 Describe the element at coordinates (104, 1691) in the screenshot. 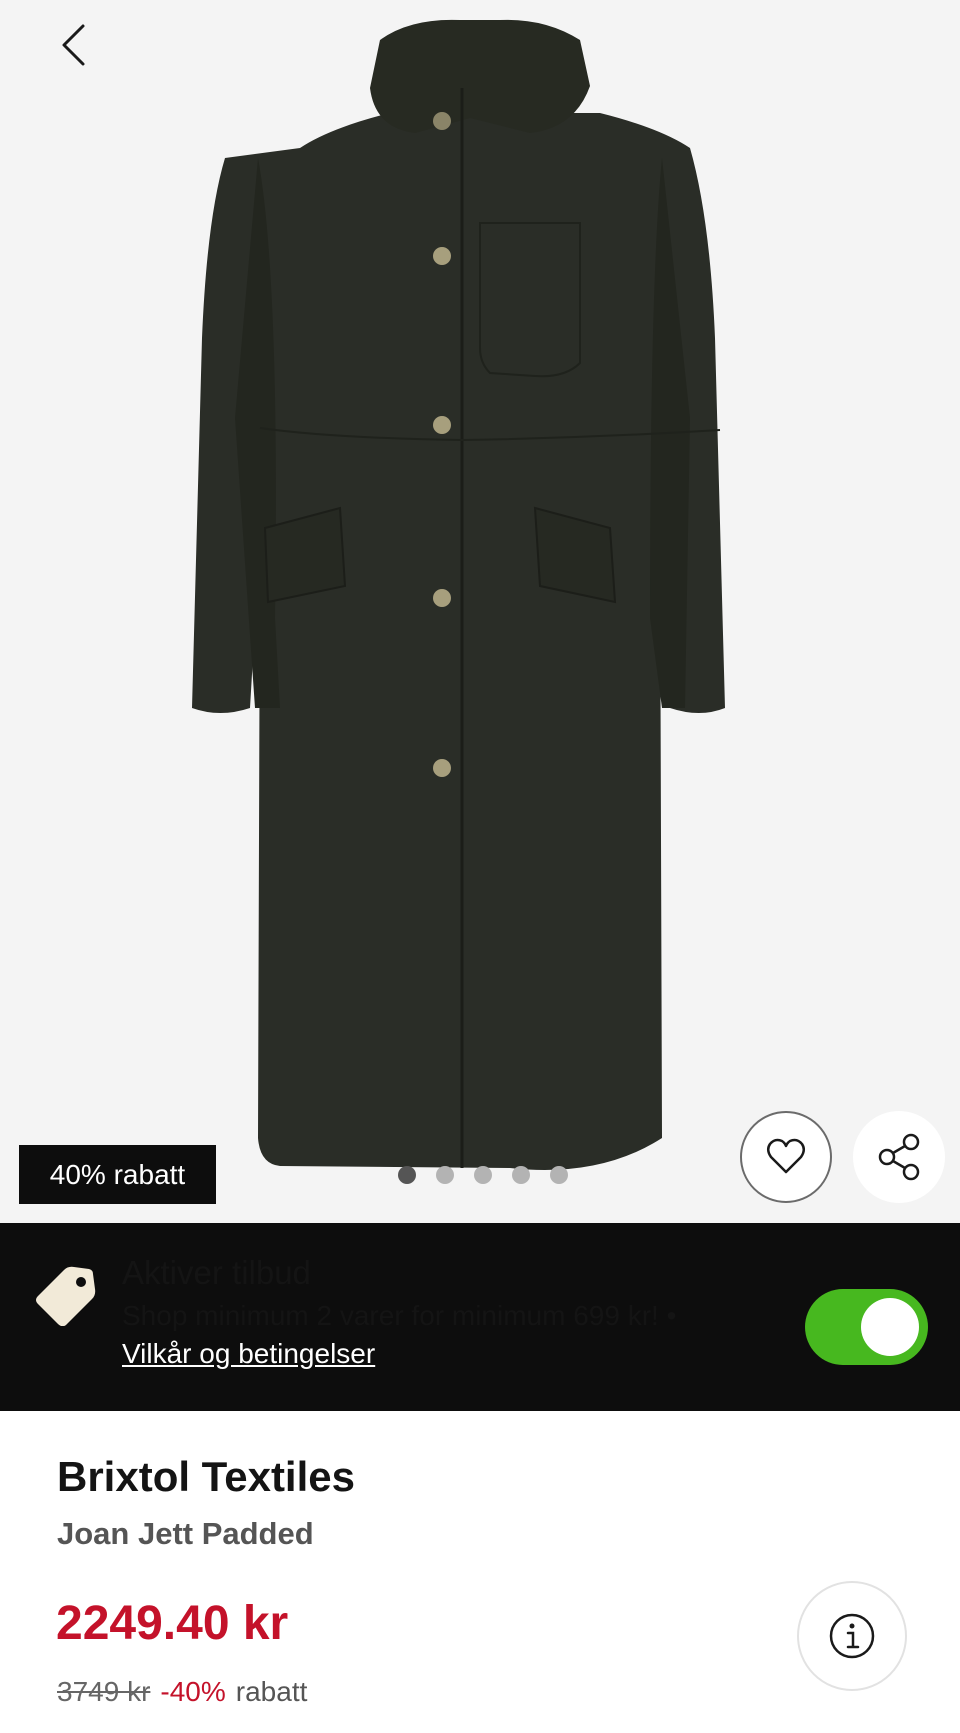

I see `original-price: 3749 kr` at that location.